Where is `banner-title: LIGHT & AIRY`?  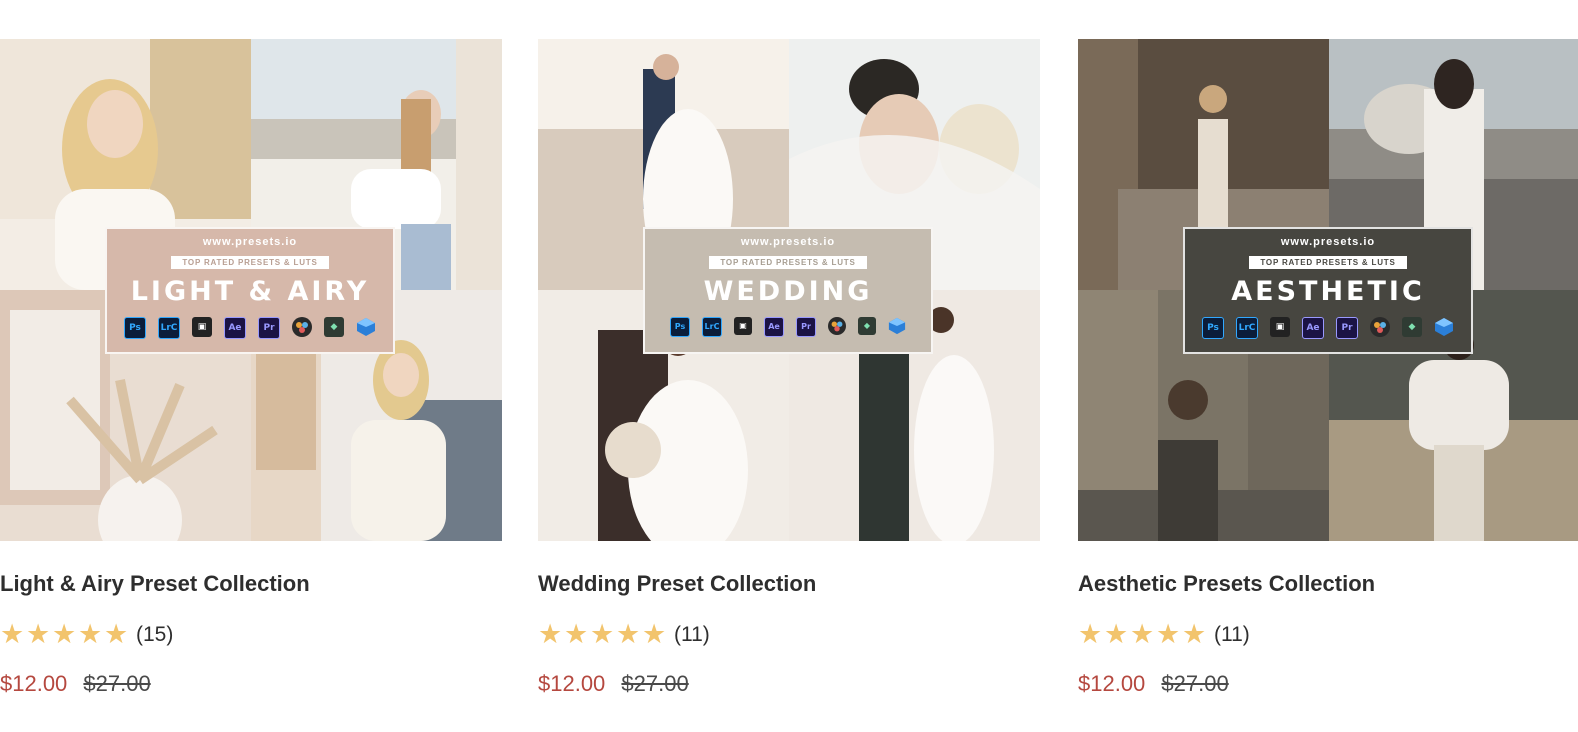 banner-title: LIGHT & AIRY is located at coordinates (250, 291).